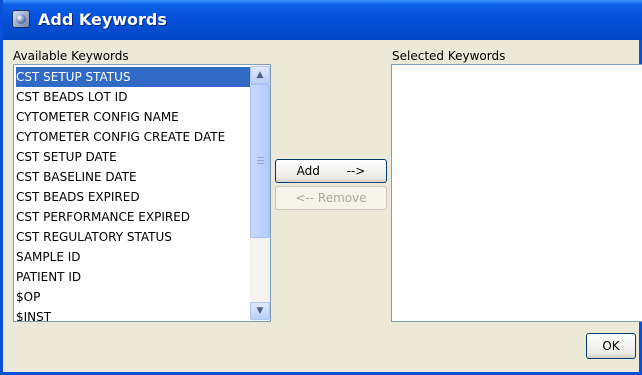  I want to click on list-item-cst-performance-expired: CST PERFORMANCE EXPIRED, so click(133, 217).